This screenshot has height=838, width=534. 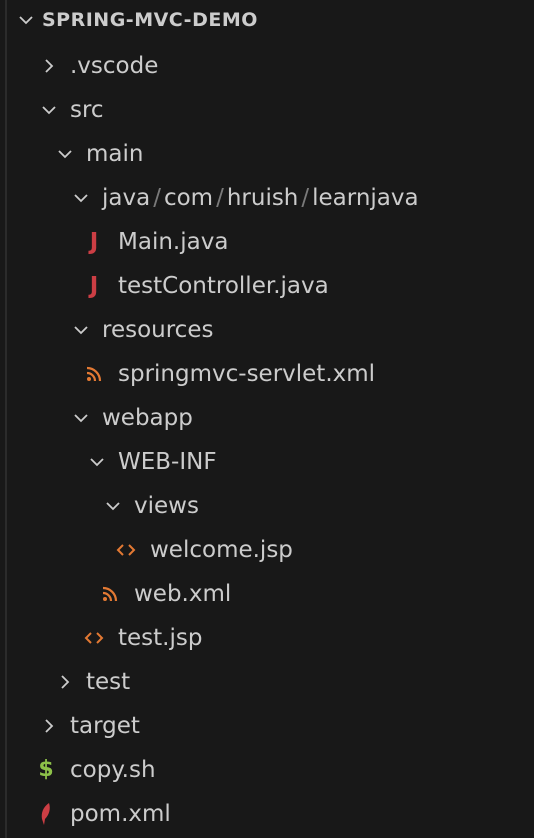 I want to click on path-segment-java: java, so click(x=126, y=198).